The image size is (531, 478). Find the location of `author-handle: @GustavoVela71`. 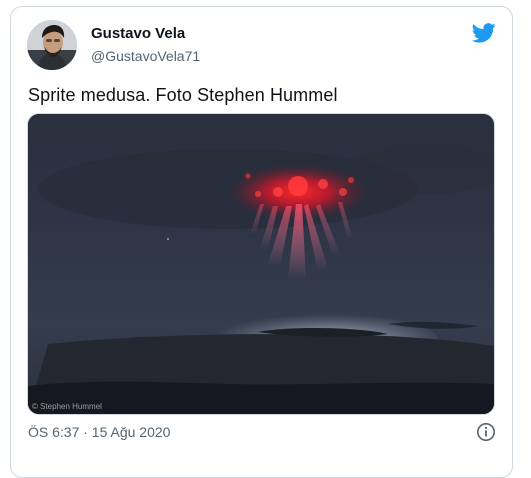

author-handle: @GustavoVela71 is located at coordinates (145, 56).